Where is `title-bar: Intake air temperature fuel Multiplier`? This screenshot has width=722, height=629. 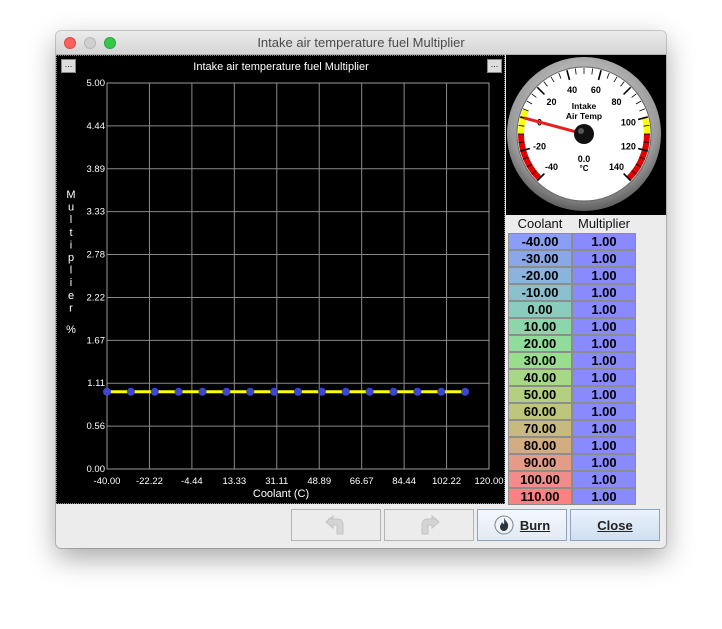 title-bar: Intake air temperature fuel Multiplier is located at coordinates (361, 43).